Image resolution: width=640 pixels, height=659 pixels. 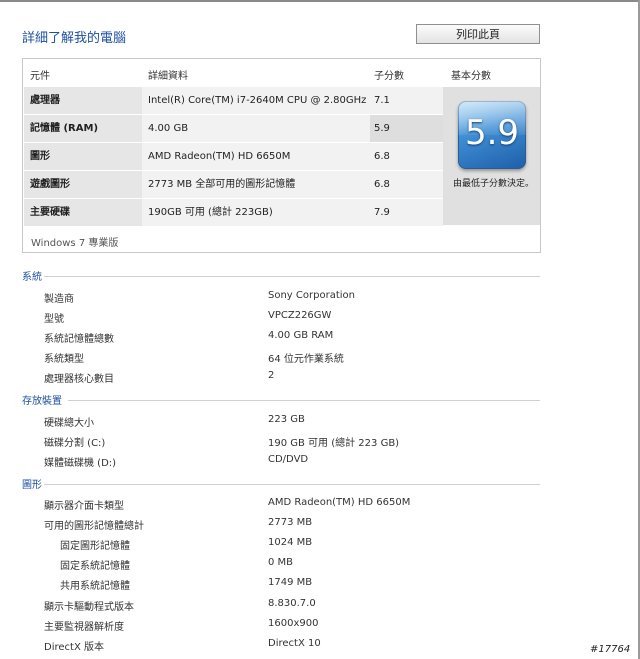 What do you see at coordinates (168, 76) in the screenshot?
I see `header-details: 詳細資料` at bounding box center [168, 76].